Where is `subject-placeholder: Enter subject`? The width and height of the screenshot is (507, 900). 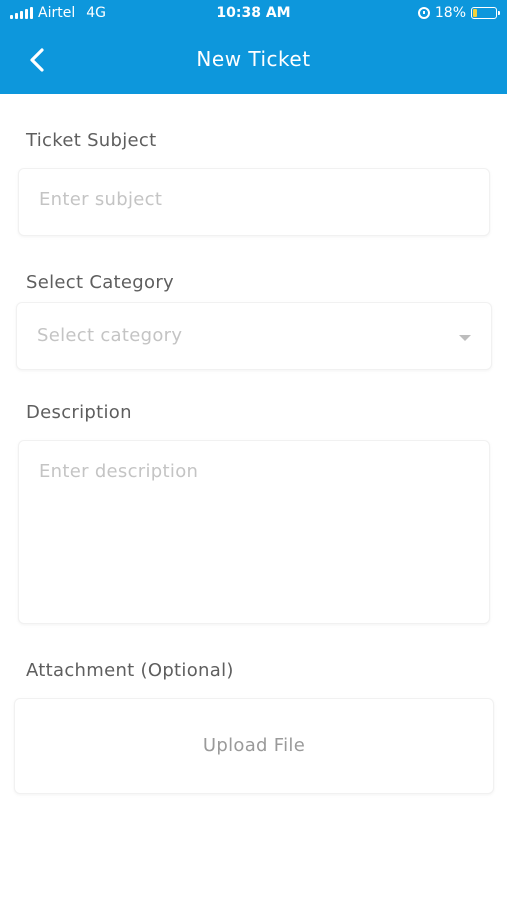 subject-placeholder: Enter subject is located at coordinates (101, 199).